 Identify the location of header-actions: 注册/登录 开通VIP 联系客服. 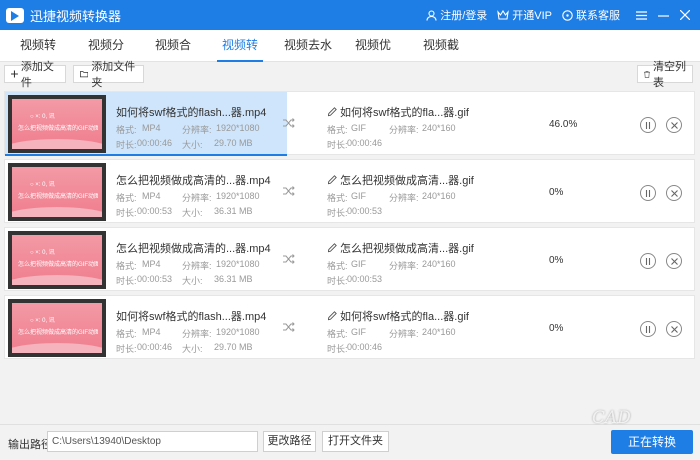
(563, 15).